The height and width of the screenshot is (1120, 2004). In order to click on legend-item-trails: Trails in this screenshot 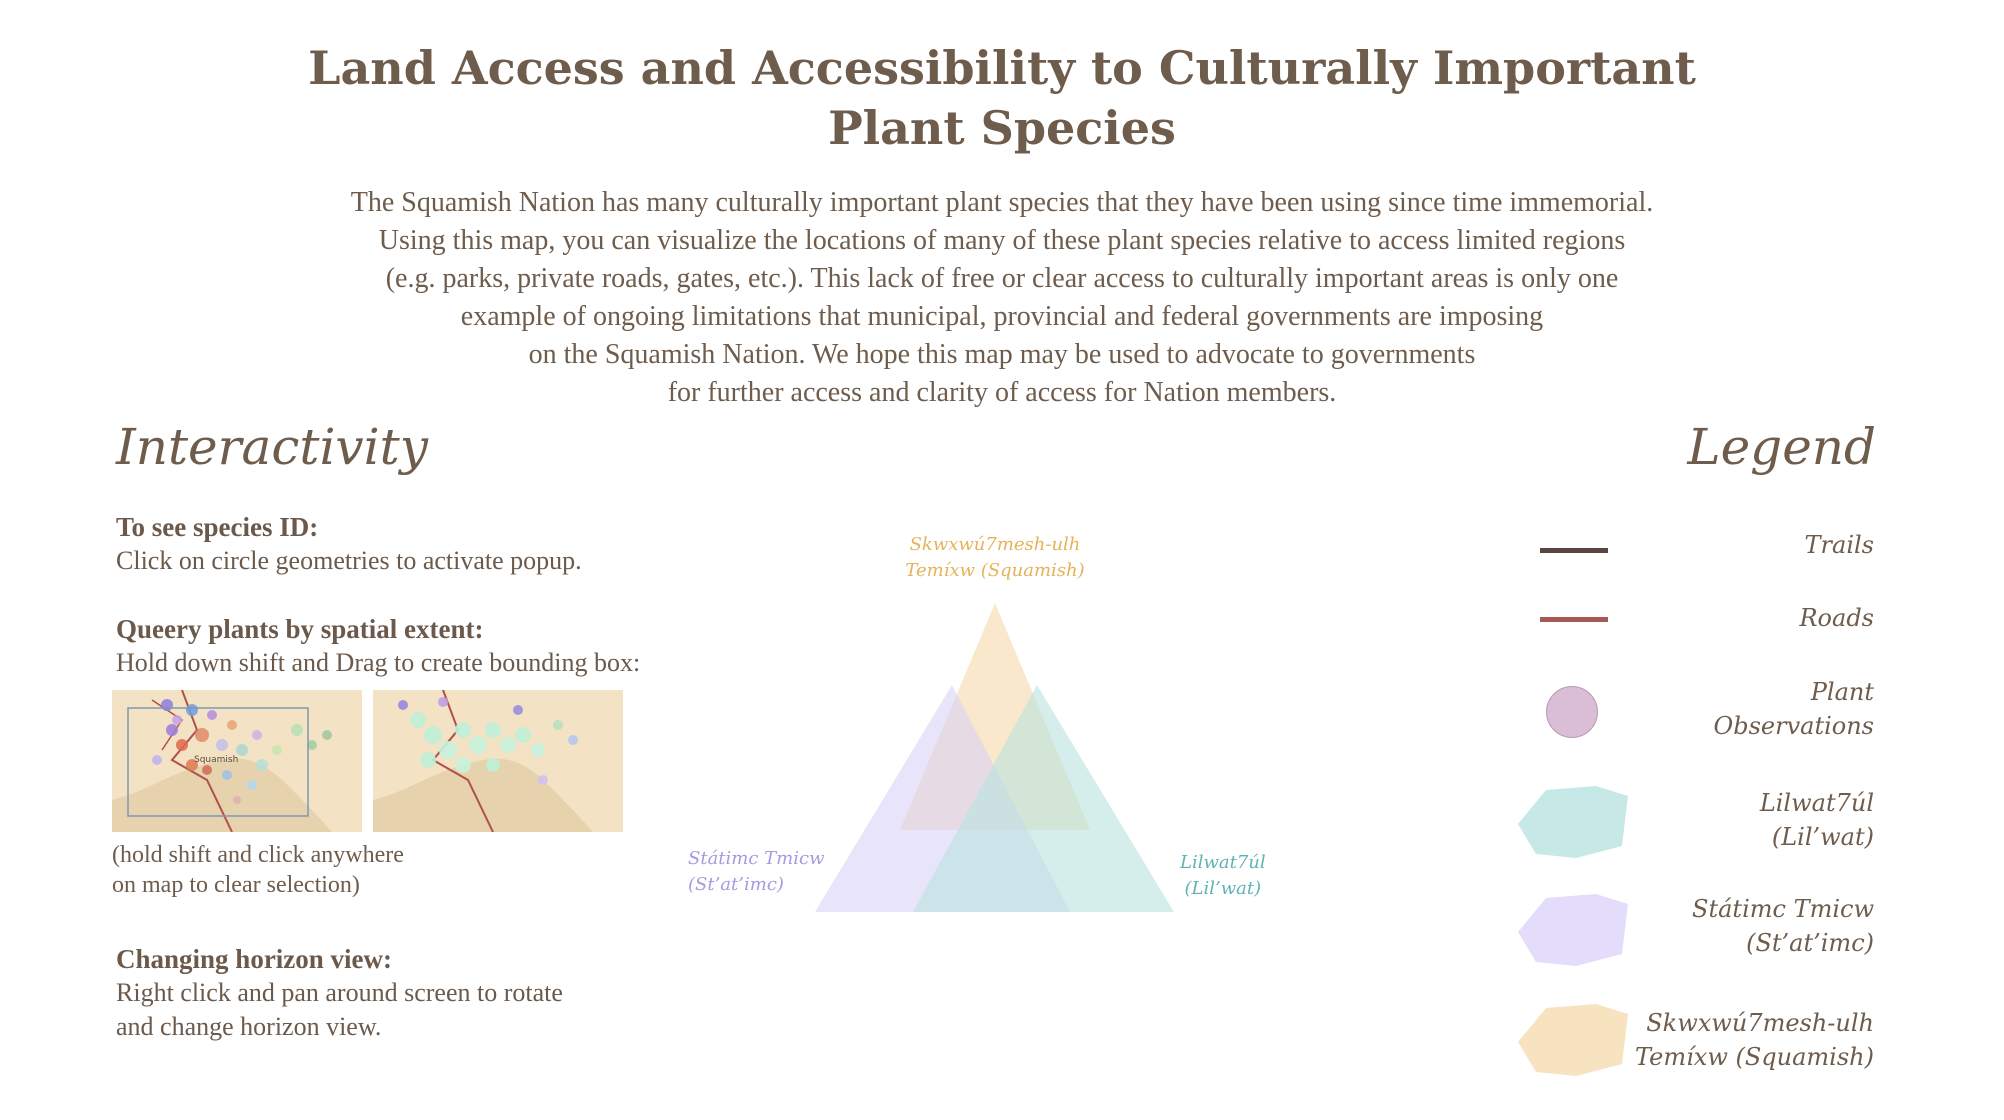, I will do `click(1839, 545)`.